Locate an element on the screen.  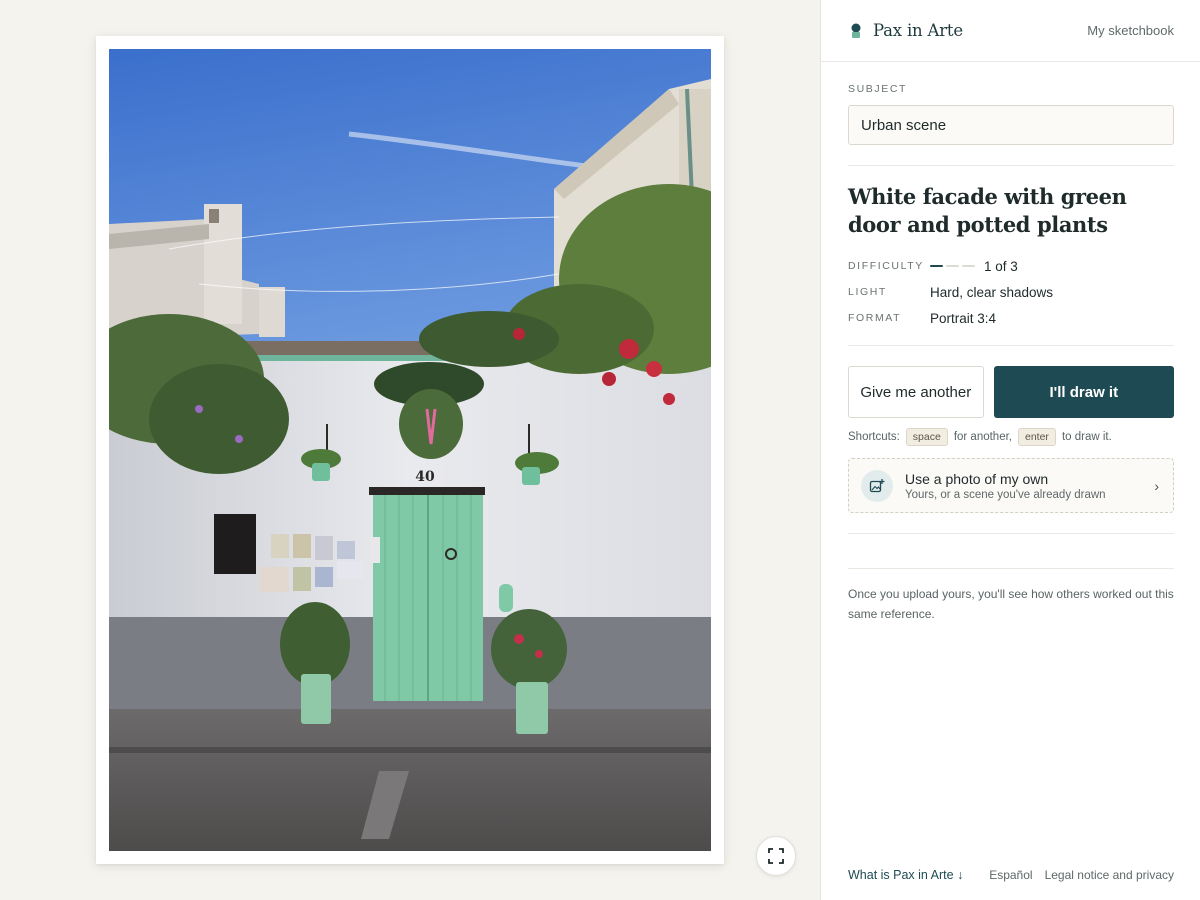
light-value: Hard, clear shadows is located at coordinates (992, 292).